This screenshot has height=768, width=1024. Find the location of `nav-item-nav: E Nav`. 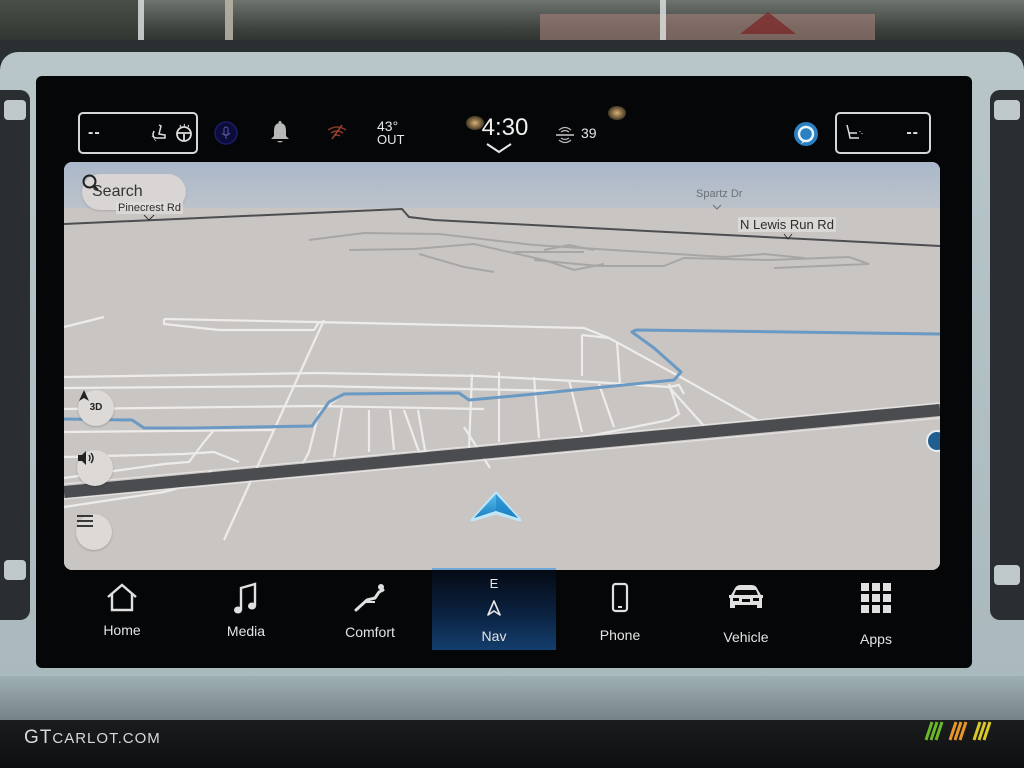

nav-item-nav: E Nav is located at coordinates (494, 609).